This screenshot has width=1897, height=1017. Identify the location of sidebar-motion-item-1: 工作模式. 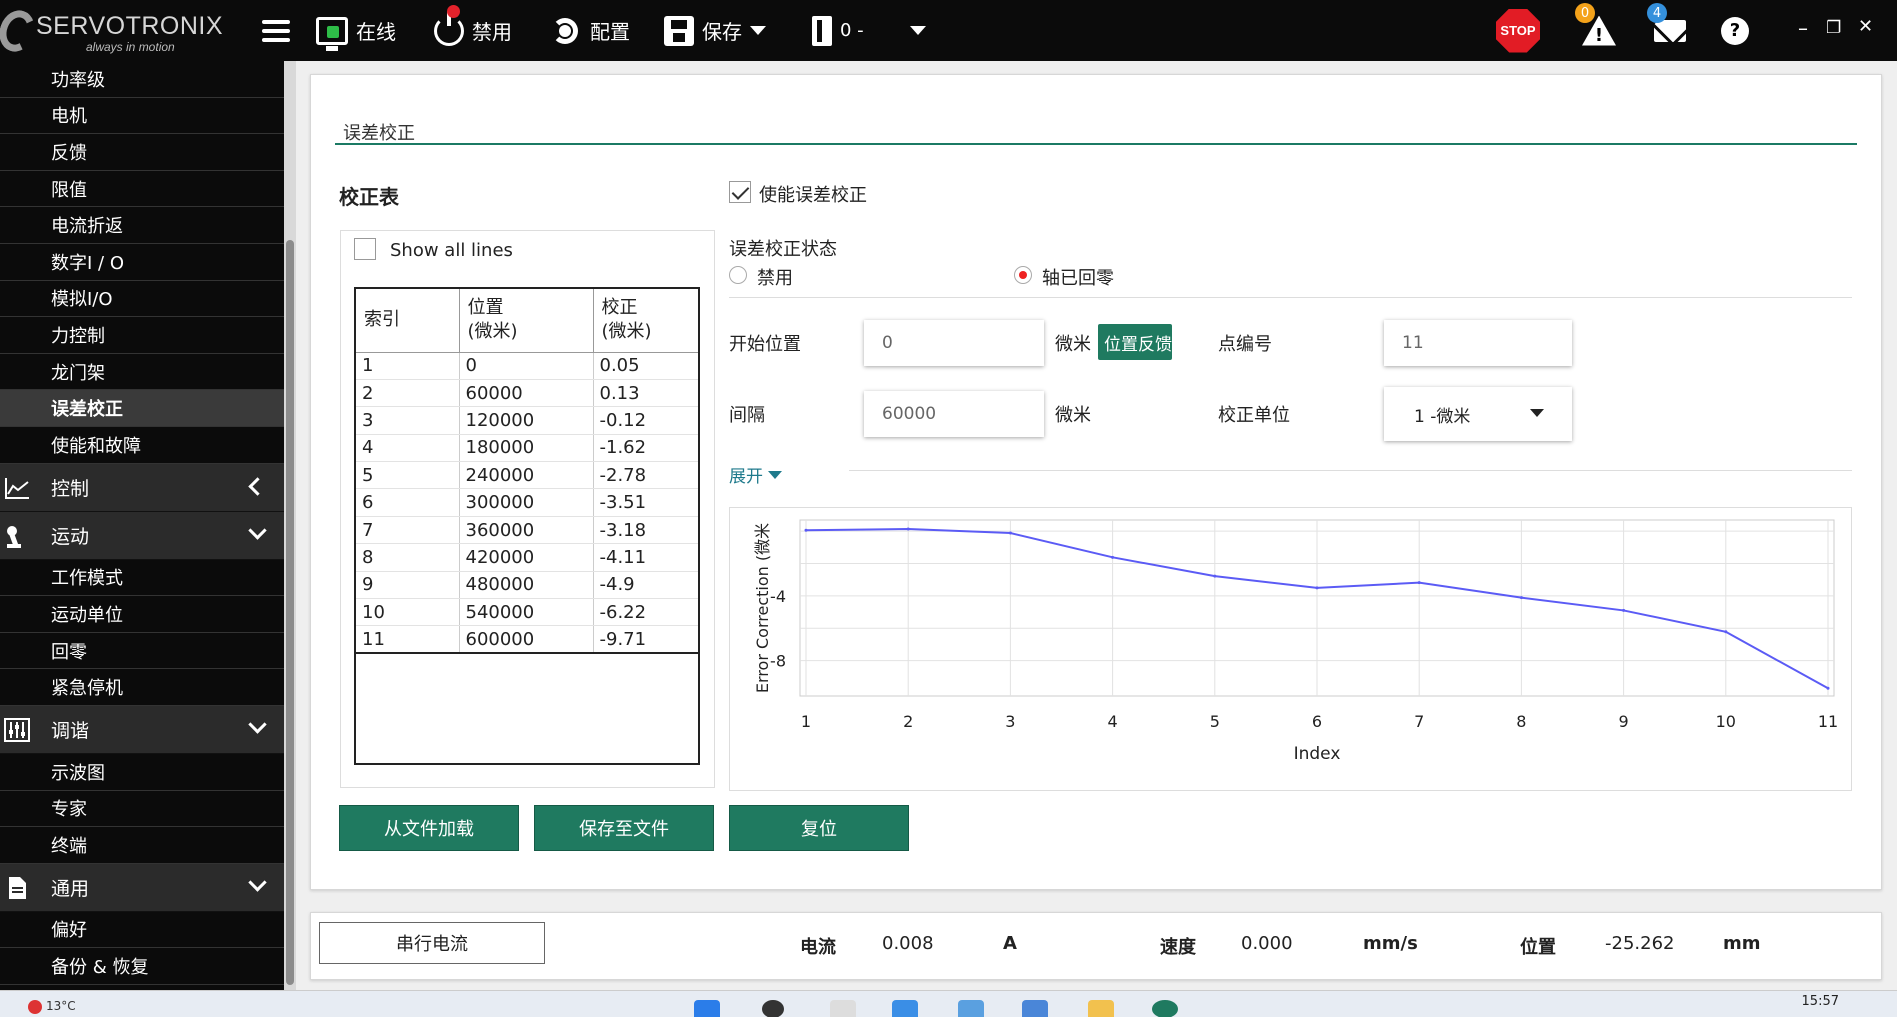
(142, 578).